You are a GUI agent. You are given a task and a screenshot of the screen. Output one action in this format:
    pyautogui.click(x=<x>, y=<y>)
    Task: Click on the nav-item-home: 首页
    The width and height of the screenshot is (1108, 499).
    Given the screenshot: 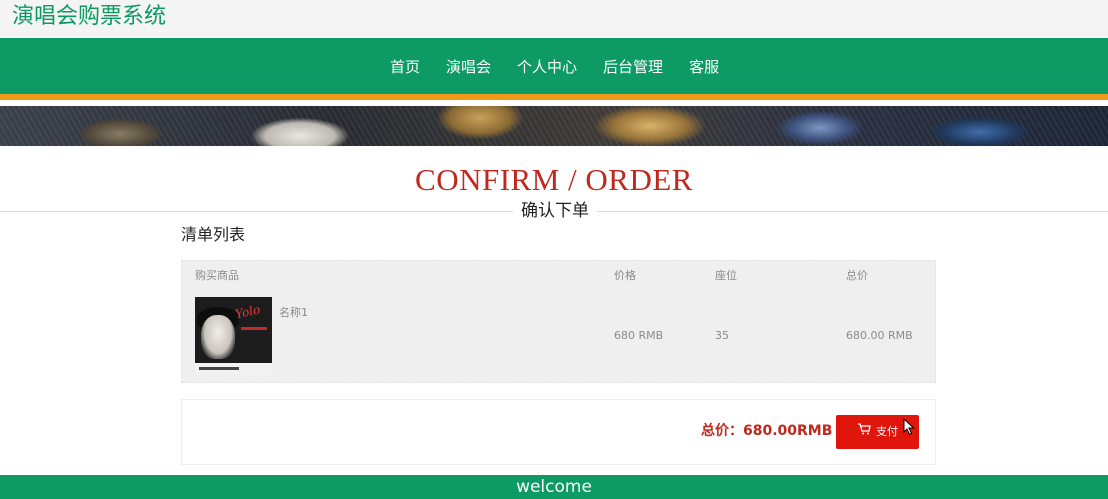 What is the action you would take?
    pyautogui.click(x=405, y=67)
    